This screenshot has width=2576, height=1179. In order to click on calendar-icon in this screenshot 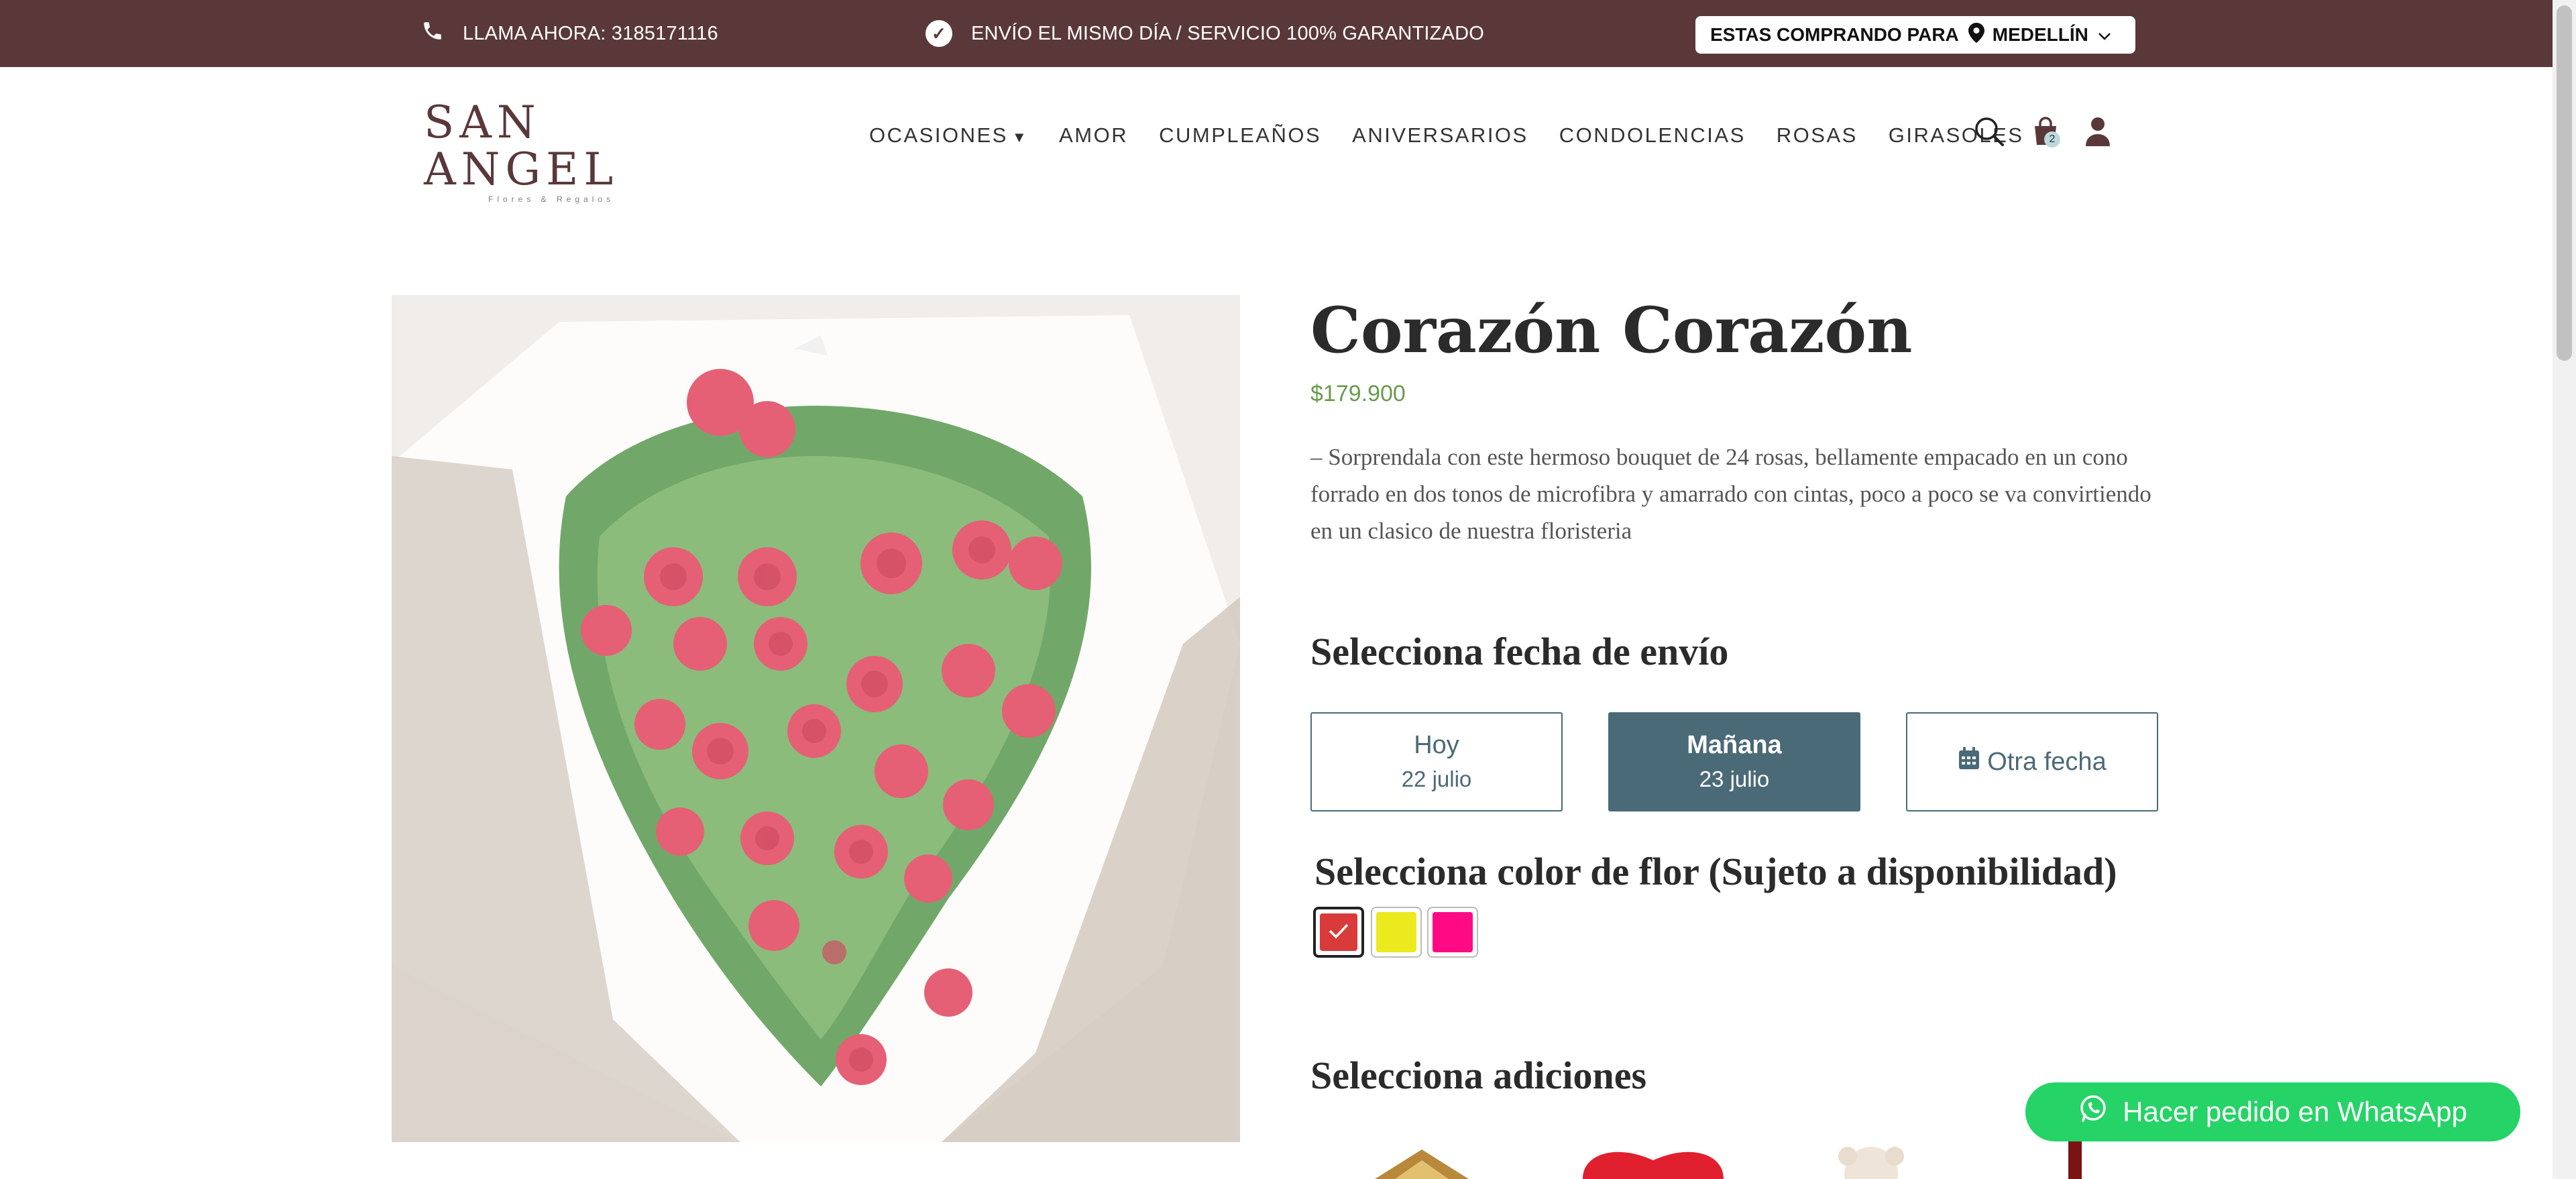, I will do `click(1972, 761)`.